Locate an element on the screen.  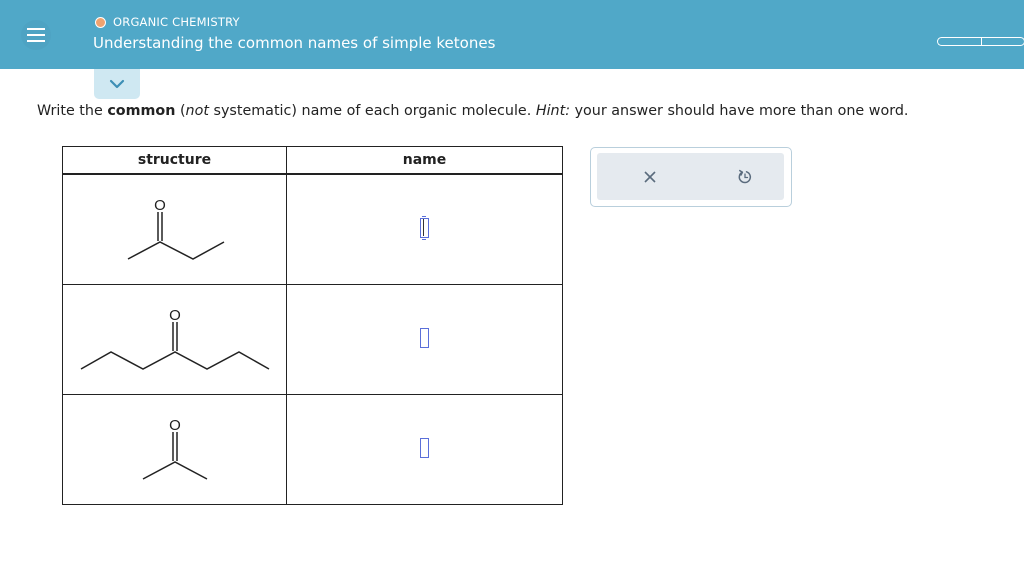
menu-button is located at coordinates (36, 35).